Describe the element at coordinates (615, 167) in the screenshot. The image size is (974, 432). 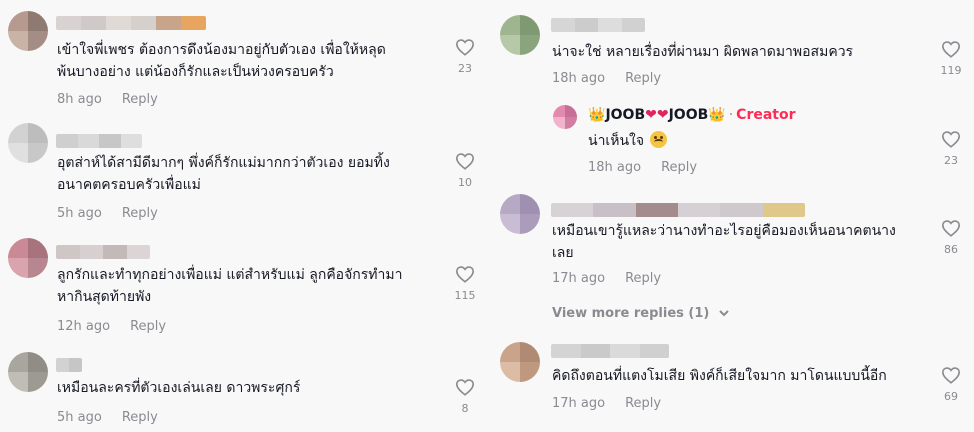
I see `comment-time: 18h ago` at that location.